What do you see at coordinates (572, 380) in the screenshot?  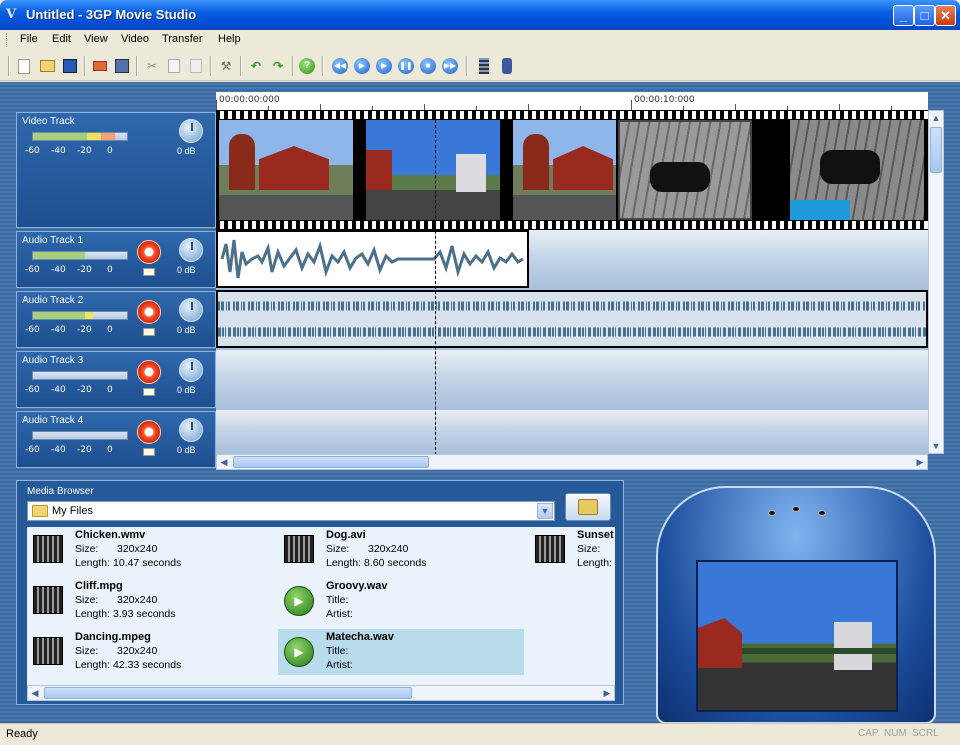 I see `audio-track-3-lane` at bounding box center [572, 380].